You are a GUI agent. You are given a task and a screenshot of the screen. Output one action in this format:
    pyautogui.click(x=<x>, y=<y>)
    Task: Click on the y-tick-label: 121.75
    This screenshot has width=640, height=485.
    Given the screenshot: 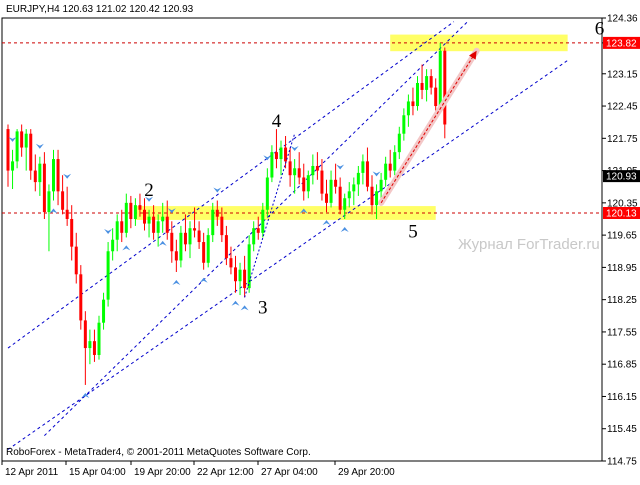 What is the action you would take?
    pyautogui.click(x=622, y=139)
    